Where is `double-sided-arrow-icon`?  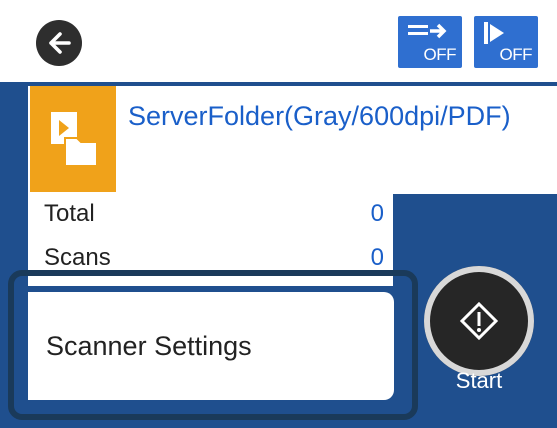
double-sided-arrow-icon is located at coordinates (427, 31).